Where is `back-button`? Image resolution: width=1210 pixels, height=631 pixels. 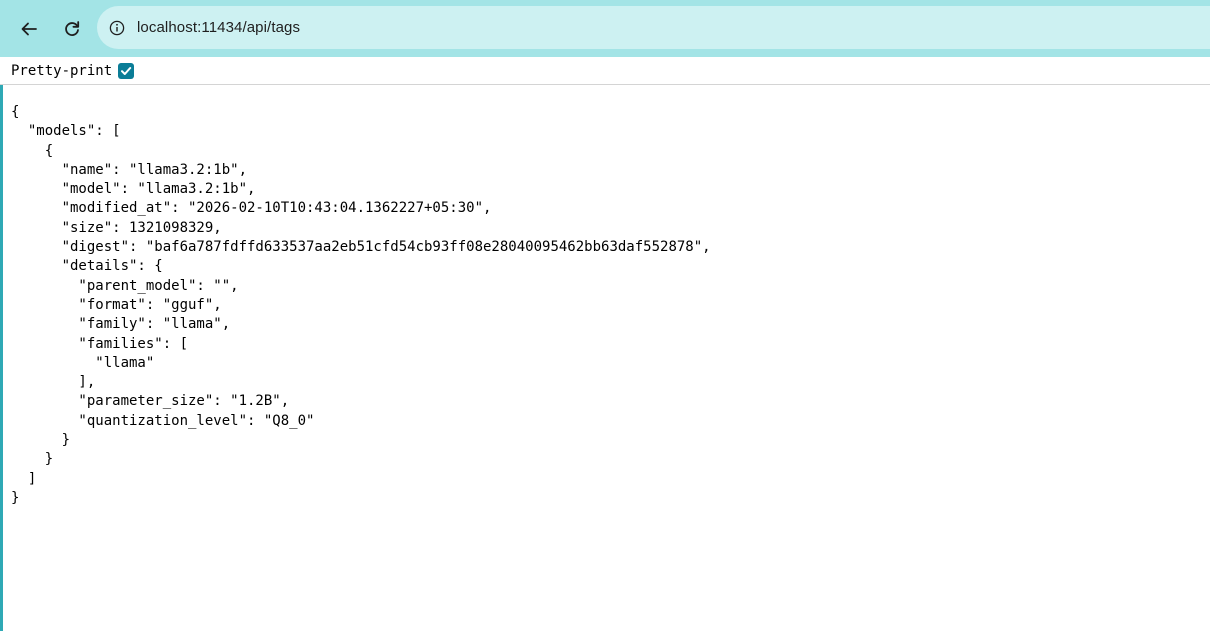 back-button is located at coordinates (29, 29).